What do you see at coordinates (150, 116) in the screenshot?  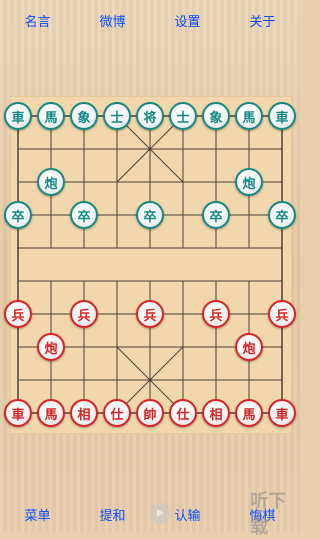 I see `green-piece: 将` at bounding box center [150, 116].